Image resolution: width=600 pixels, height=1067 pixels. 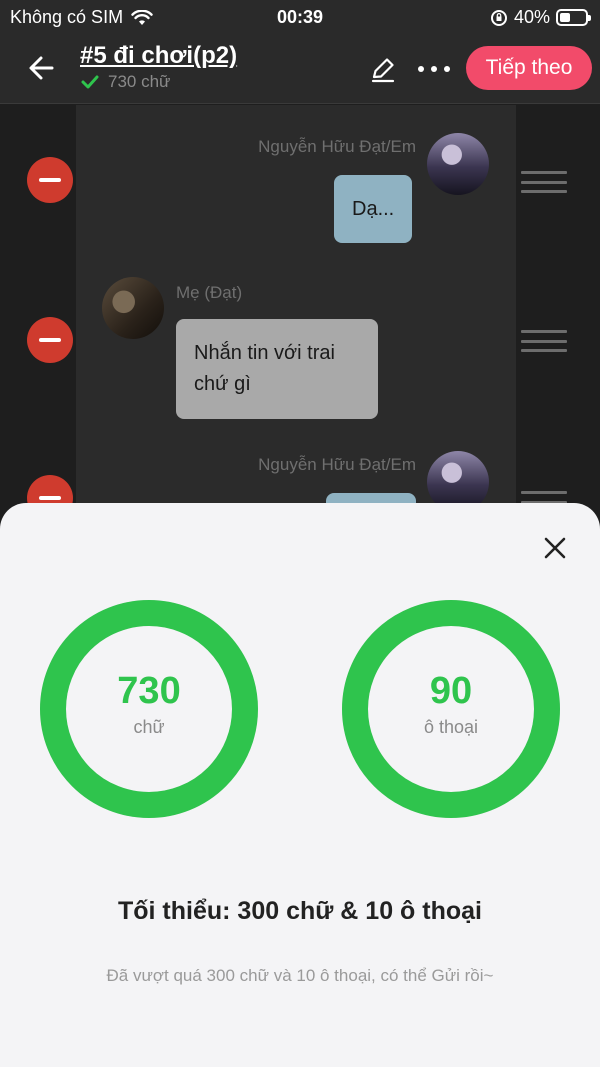 What do you see at coordinates (209, 292) in the screenshot?
I see `sender-name: Mẹ (Đạt)` at bounding box center [209, 292].